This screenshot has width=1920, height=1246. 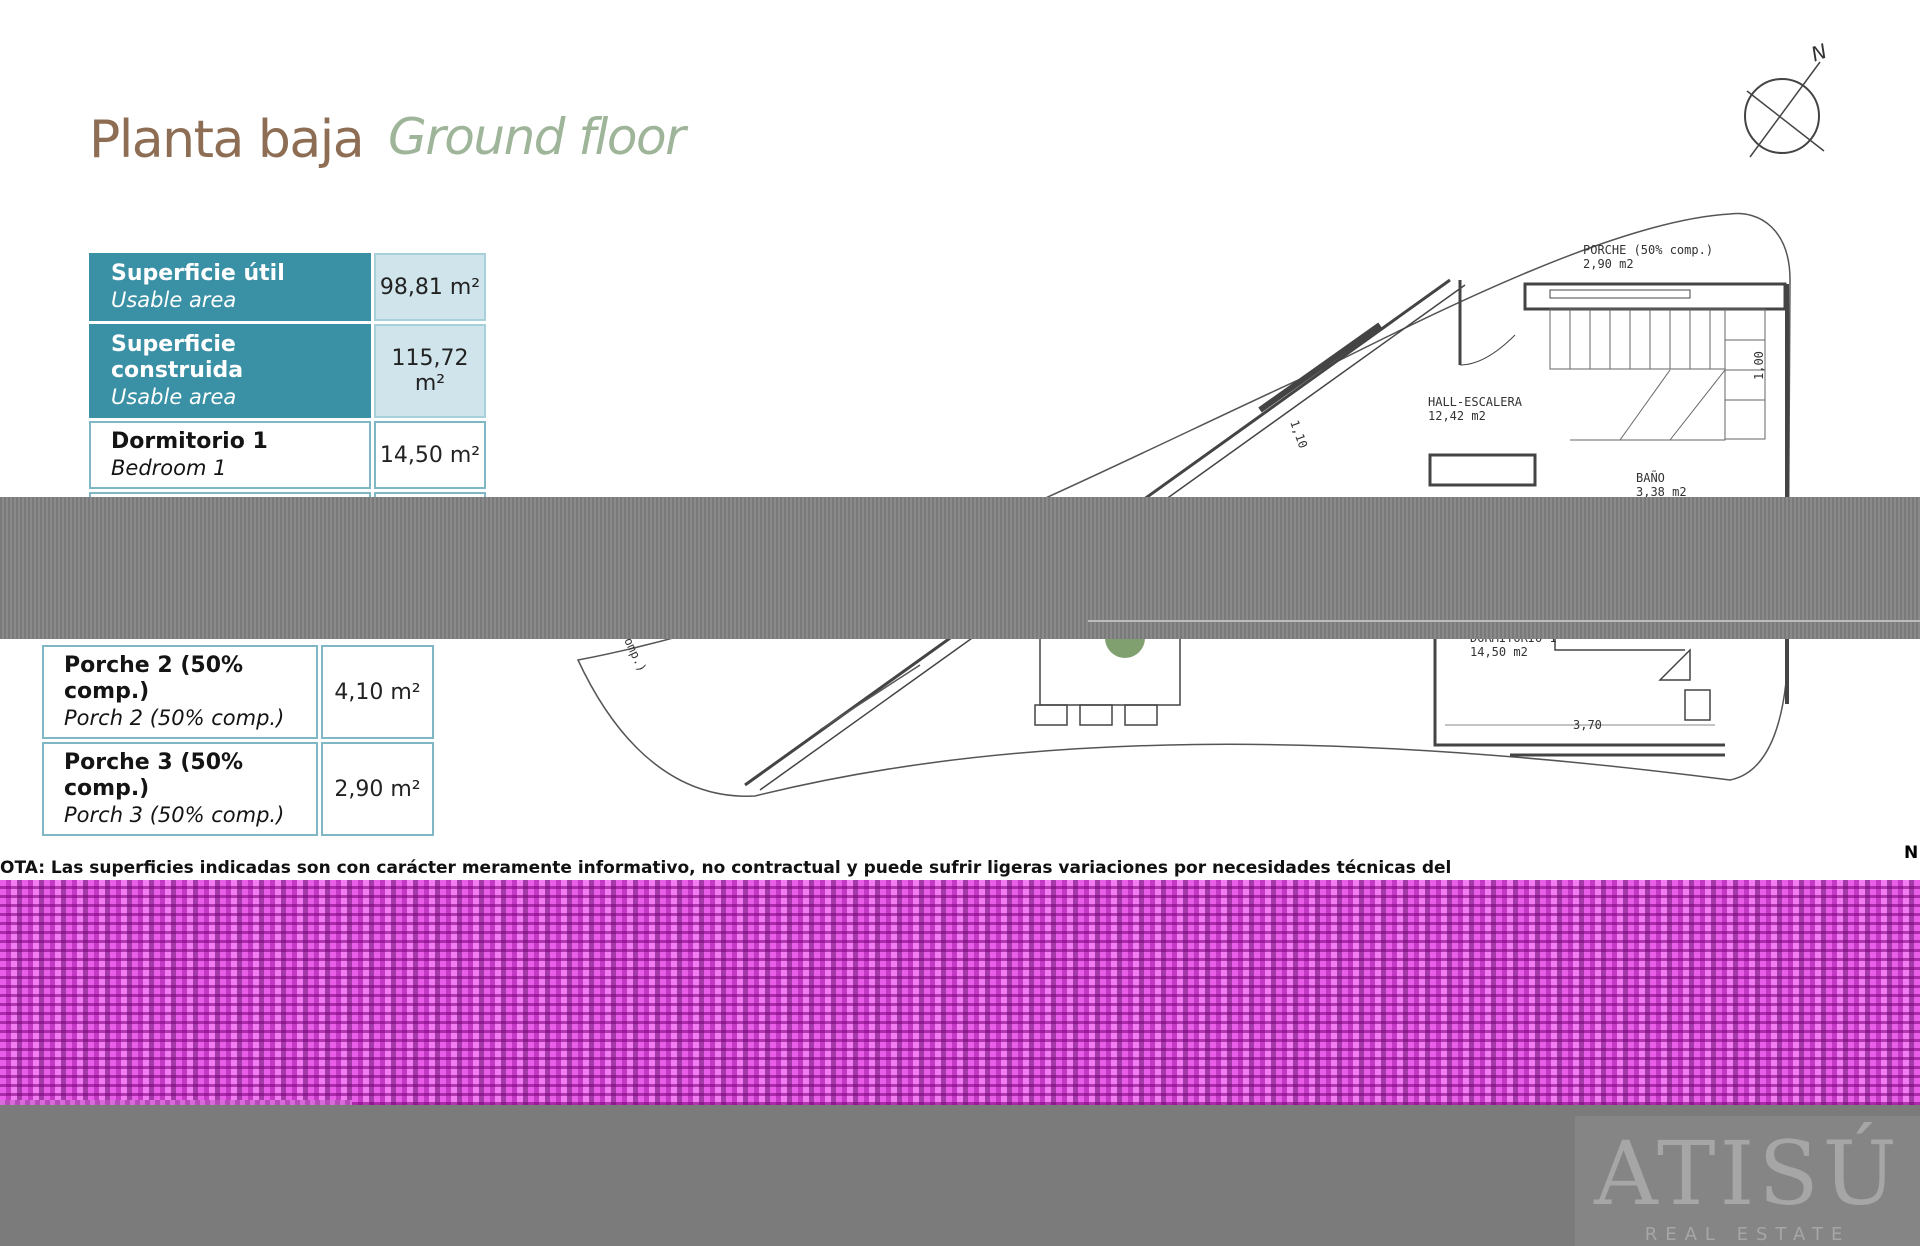 I want to click on area-value: 4,10 m², so click(x=377, y=692).